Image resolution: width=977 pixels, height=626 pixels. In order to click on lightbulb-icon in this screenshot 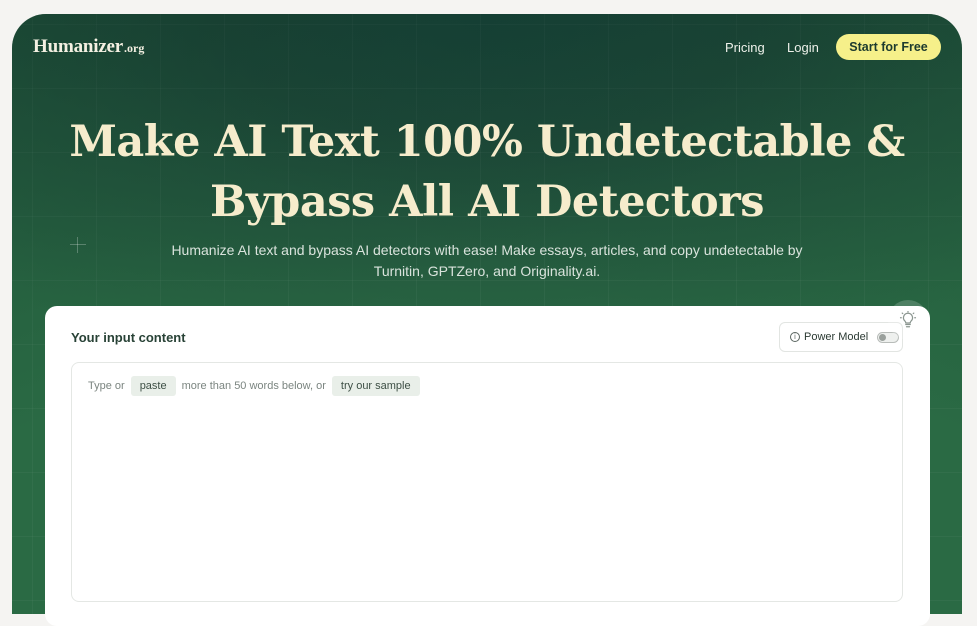, I will do `click(908, 319)`.